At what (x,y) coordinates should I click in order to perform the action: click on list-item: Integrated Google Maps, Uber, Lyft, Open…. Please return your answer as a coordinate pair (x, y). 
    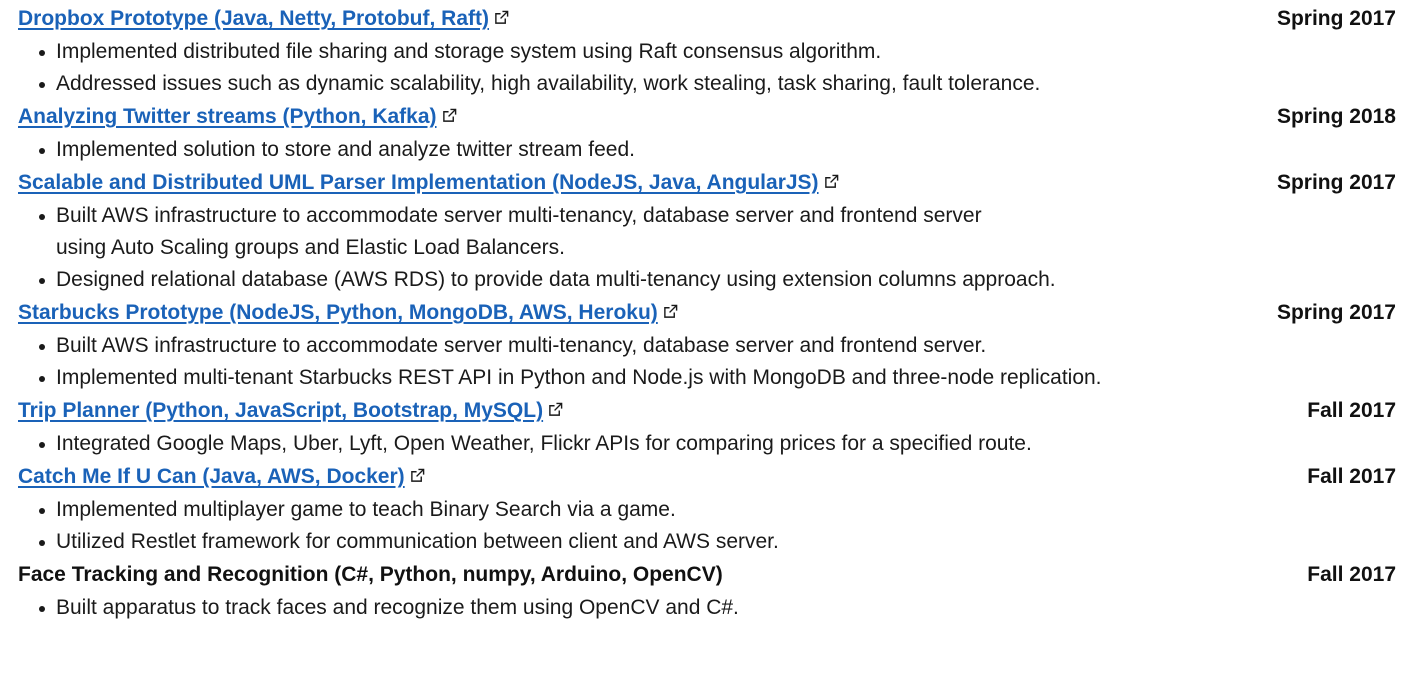
    Looking at the image, I should click on (717, 444).